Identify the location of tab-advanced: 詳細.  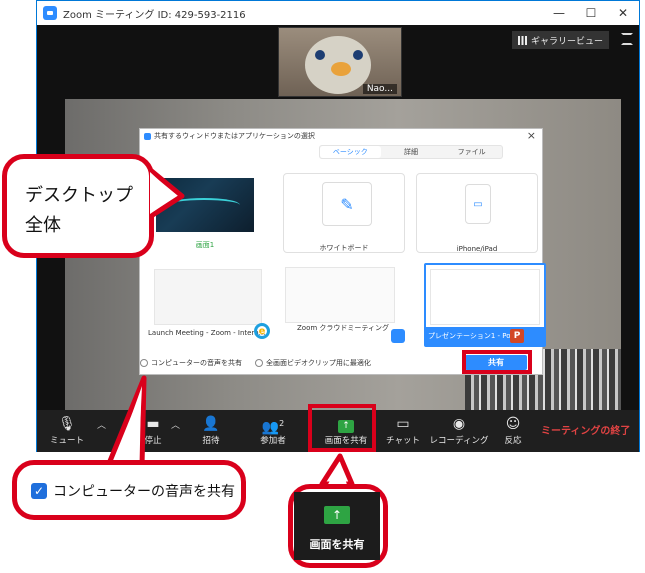
(411, 152).